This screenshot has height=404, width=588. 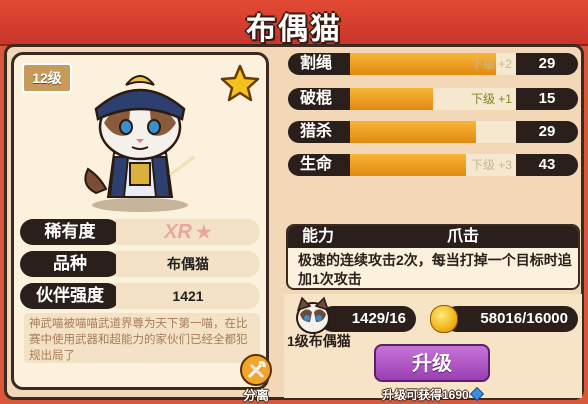 I want to click on star-icon, so click(x=240, y=83).